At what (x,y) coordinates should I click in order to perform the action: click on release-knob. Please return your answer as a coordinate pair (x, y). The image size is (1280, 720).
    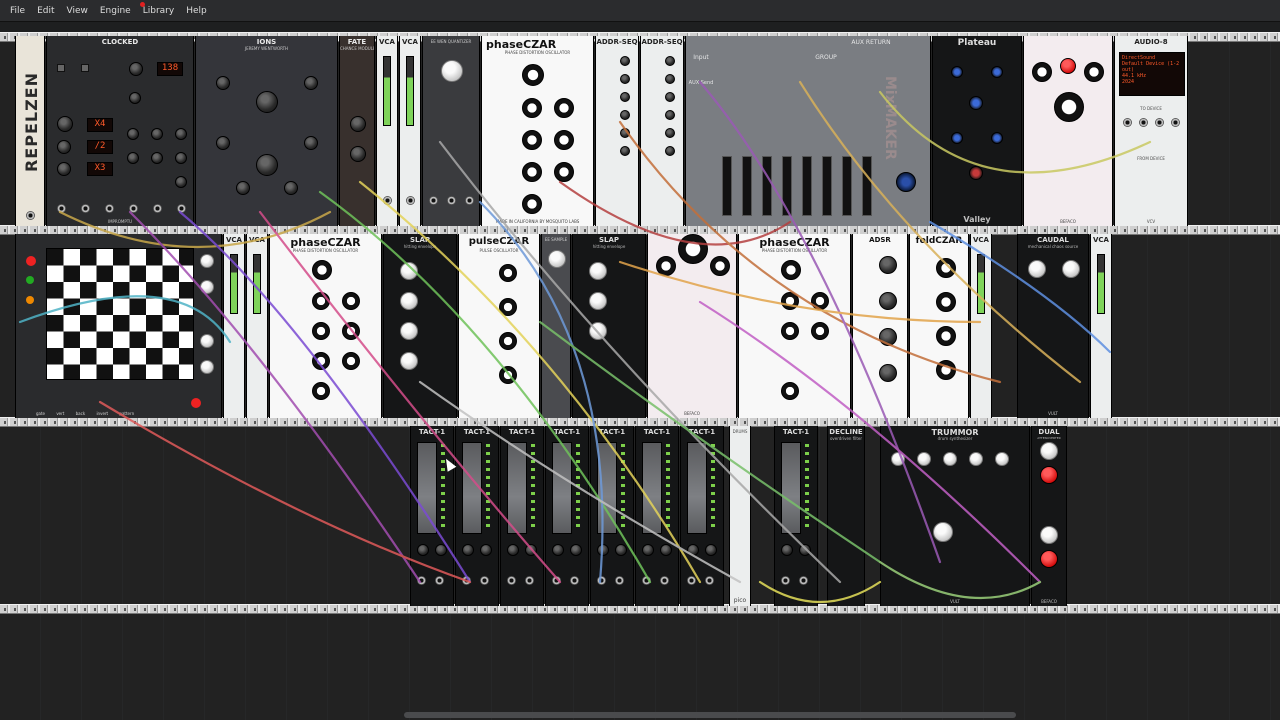
    Looking at the image, I should click on (409, 361).